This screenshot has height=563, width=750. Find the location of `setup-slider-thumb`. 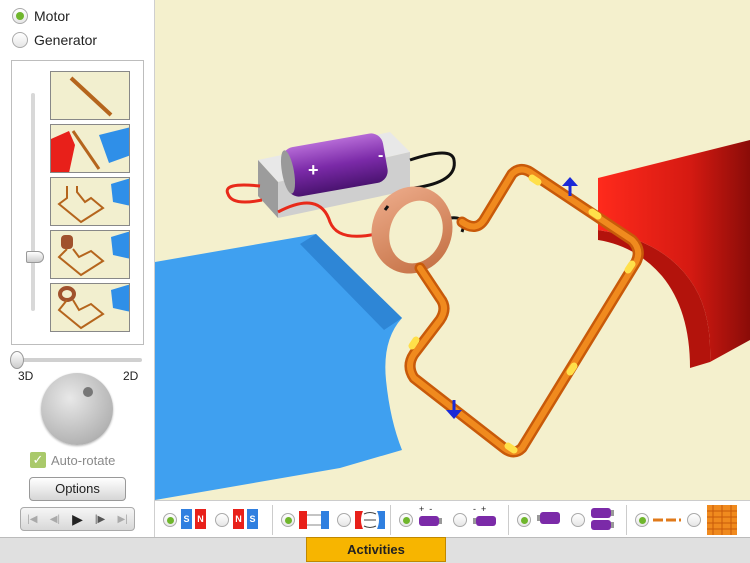

setup-slider-thumb is located at coordinates (35, 257).